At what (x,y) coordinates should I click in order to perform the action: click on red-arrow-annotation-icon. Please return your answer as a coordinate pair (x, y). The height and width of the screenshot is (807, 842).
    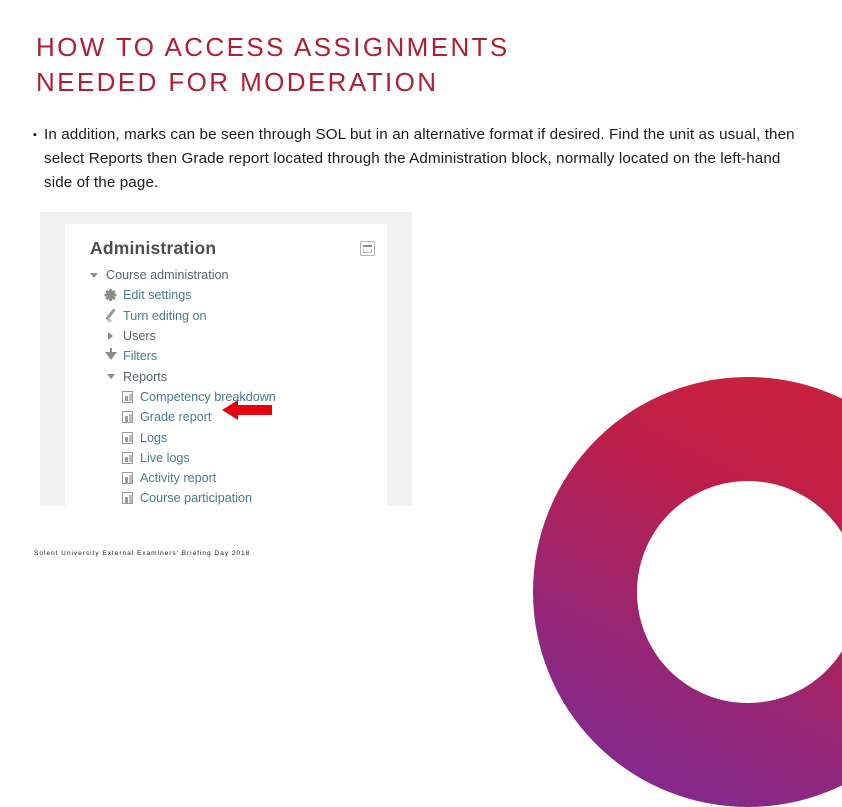
    Looking at the image, I should click on (247, 410).